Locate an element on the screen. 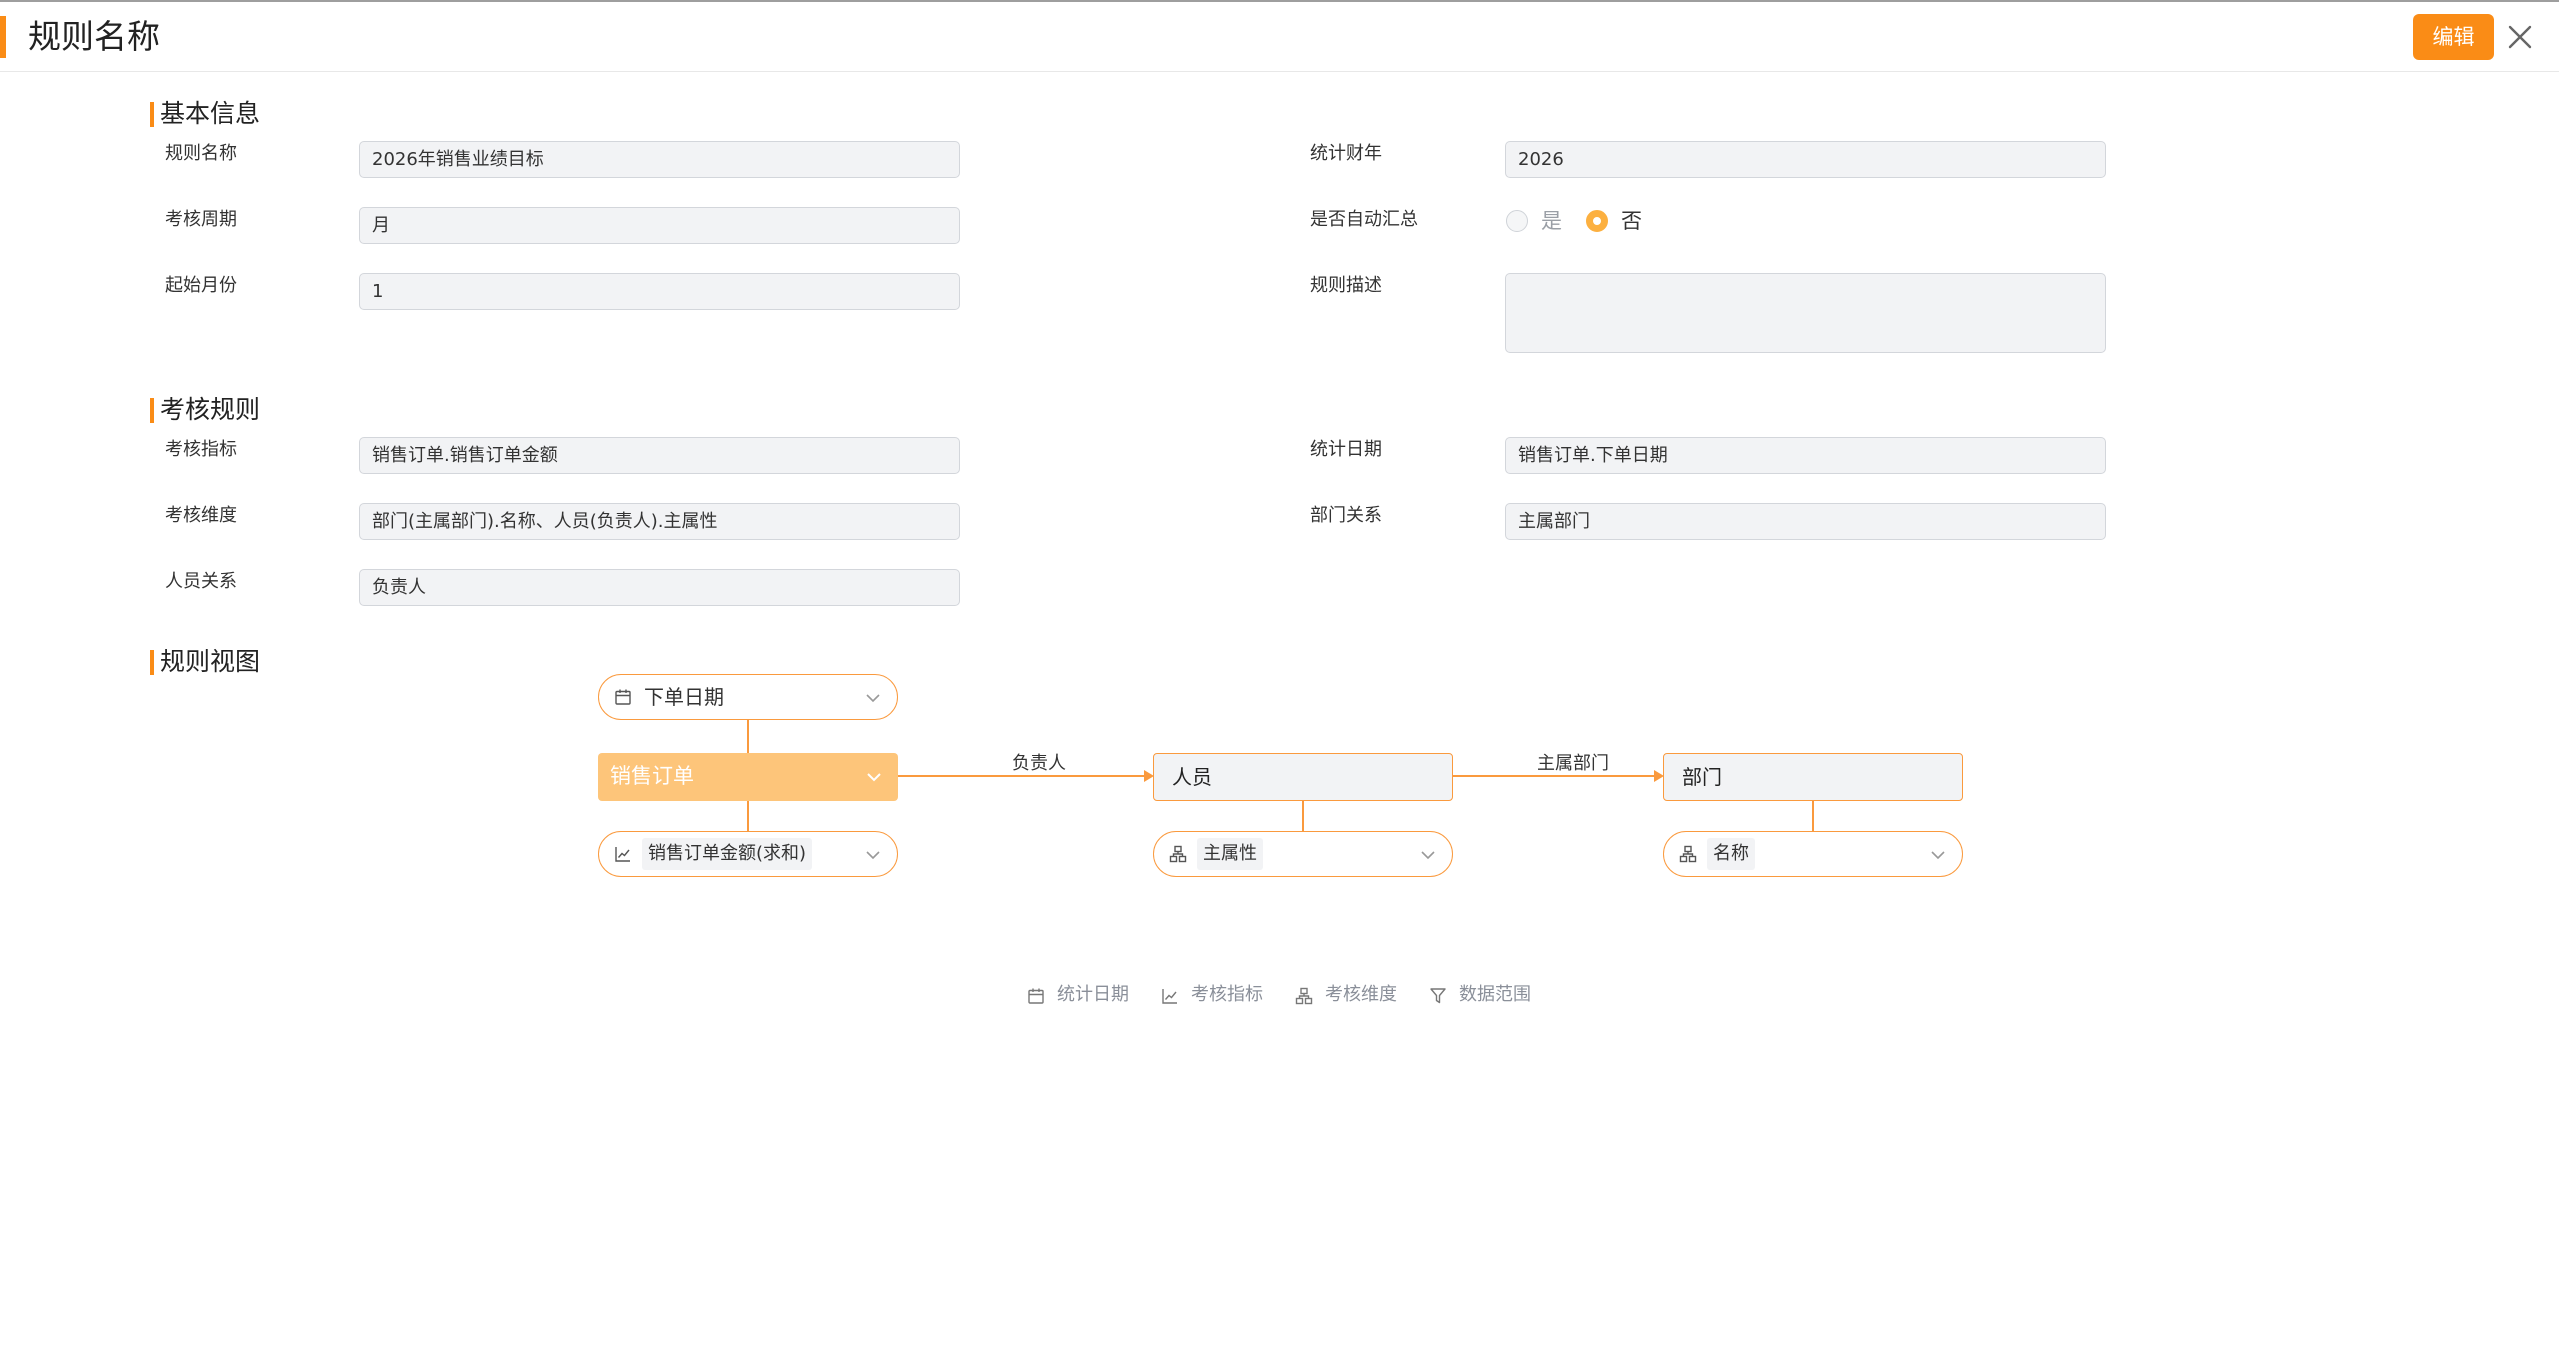  header-accent-bar is located at coordinates (3, 37).